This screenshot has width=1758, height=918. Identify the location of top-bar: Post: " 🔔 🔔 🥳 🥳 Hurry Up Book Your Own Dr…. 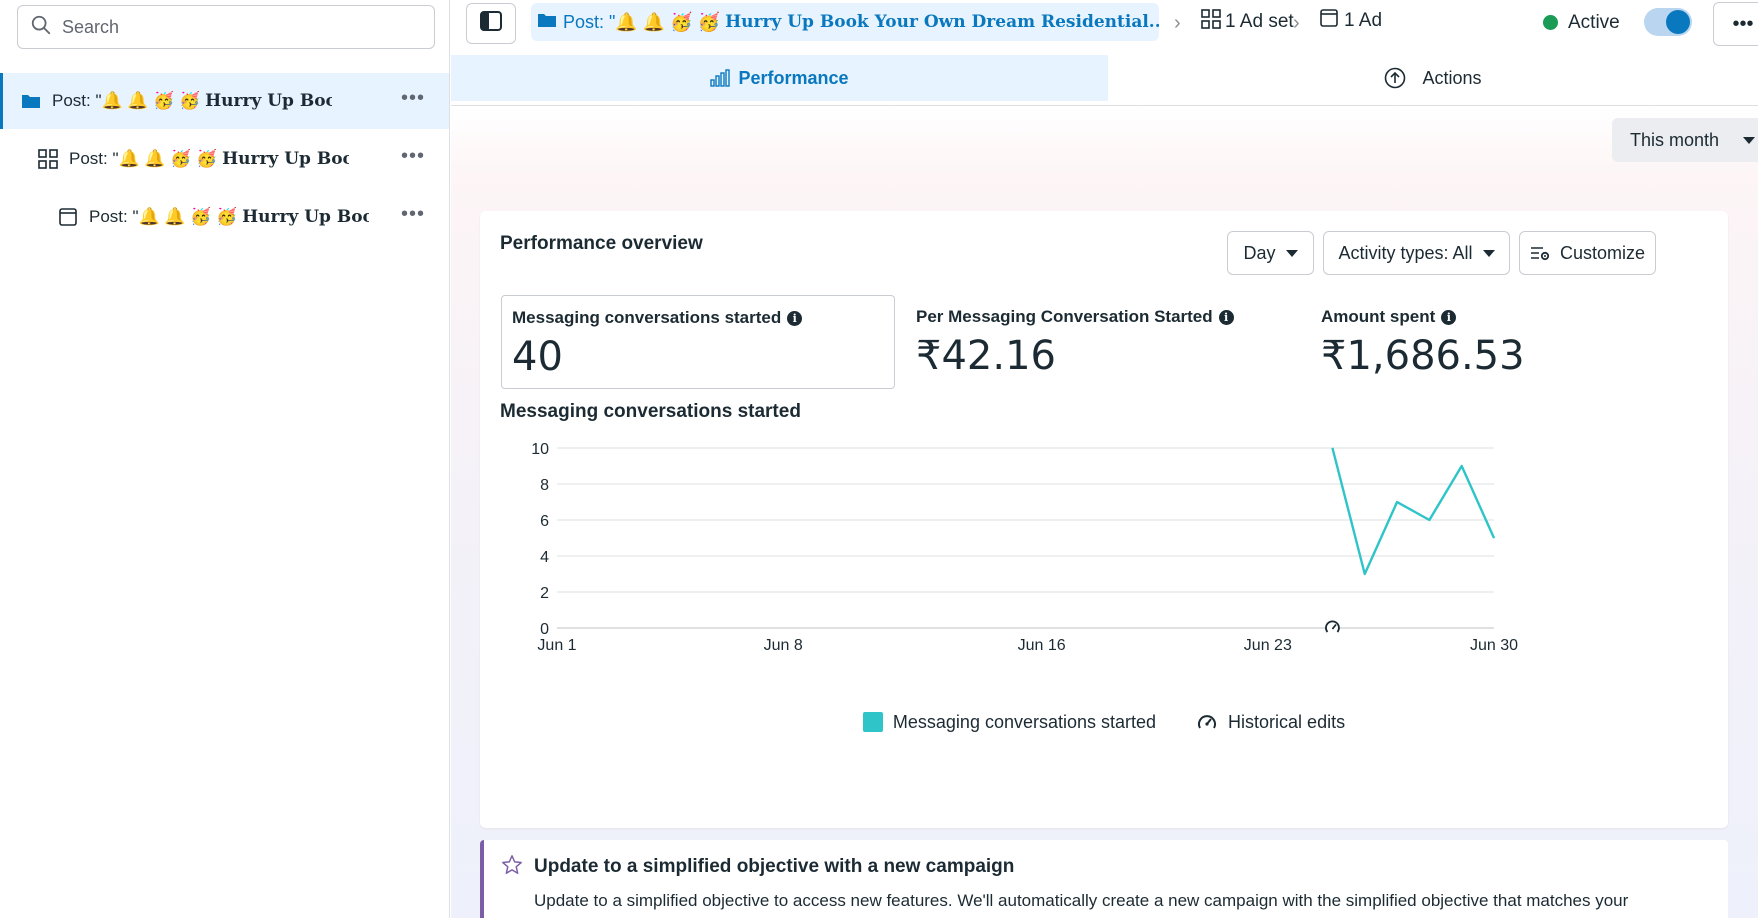
(1104, 24).